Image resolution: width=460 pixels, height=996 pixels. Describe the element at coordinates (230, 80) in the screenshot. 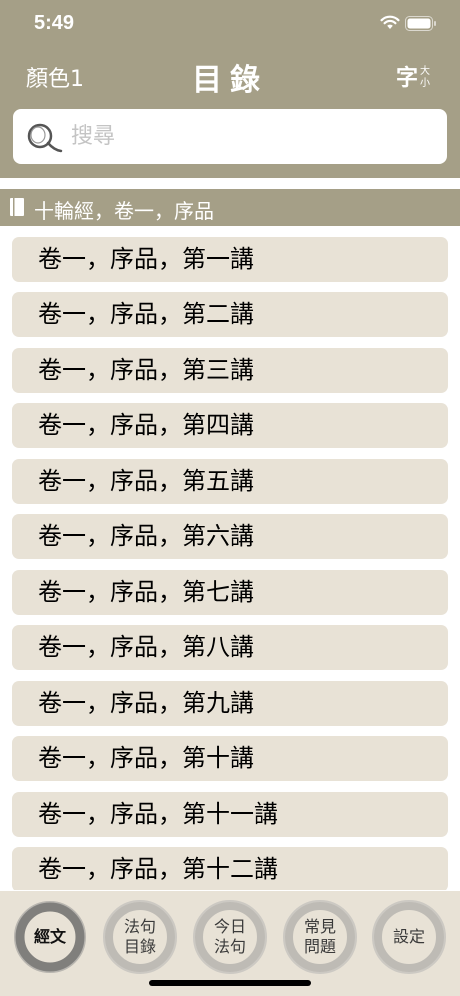

I see `page-title: 目錄` at that location.